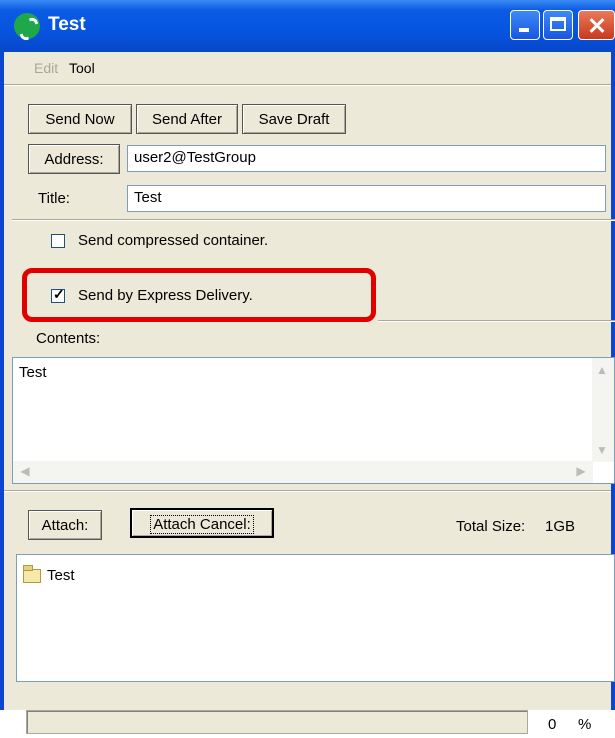  I want to click on list-item-label: Test, so click(61, 575).